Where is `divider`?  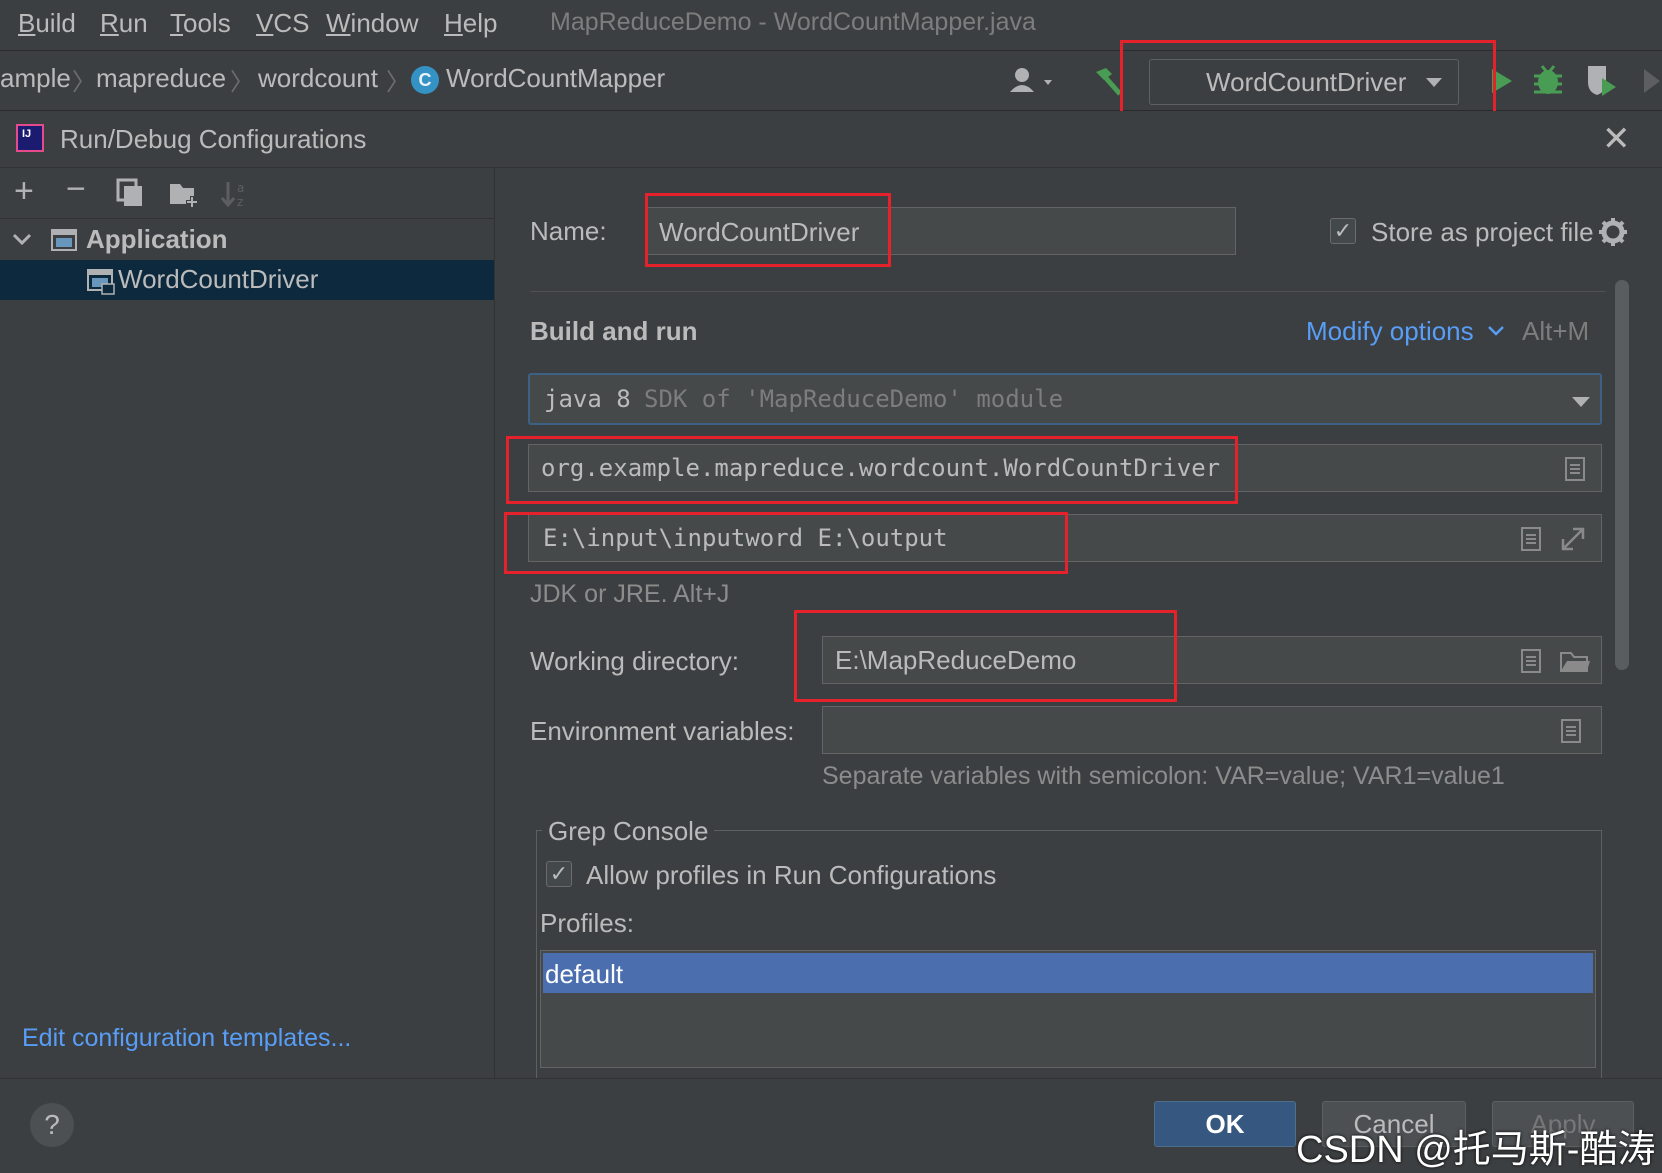 divider is located at coordinates (1068, 291).